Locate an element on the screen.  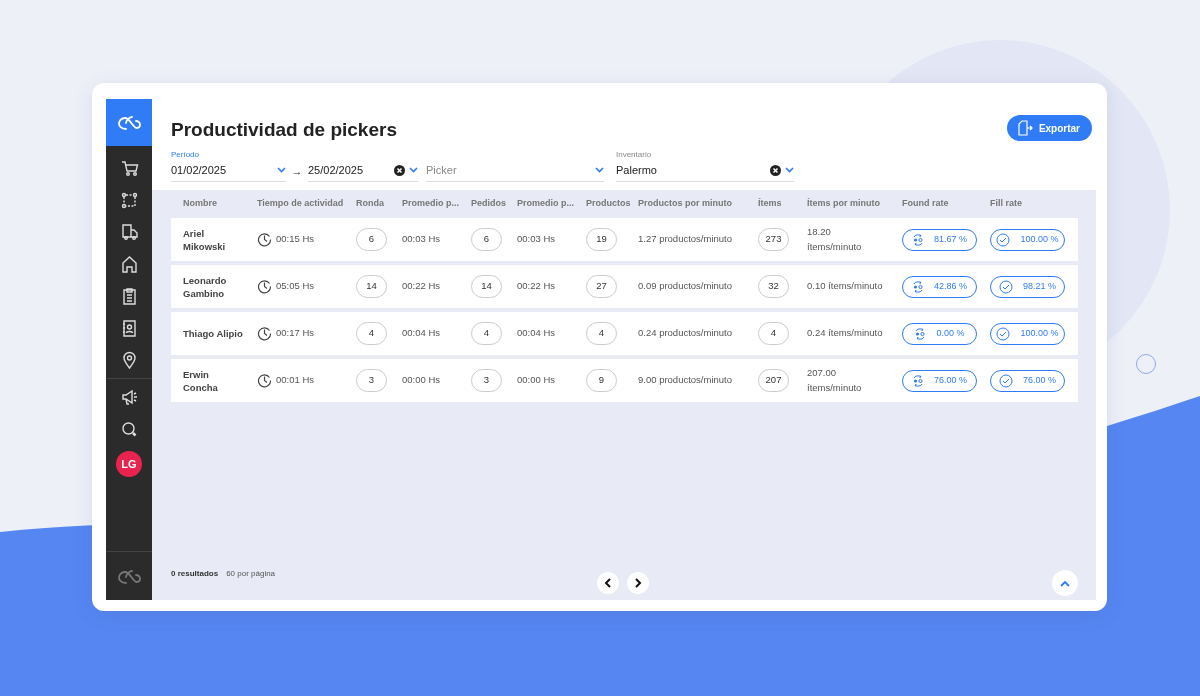
scroll-top-button is located at coordinates (1065, 583).